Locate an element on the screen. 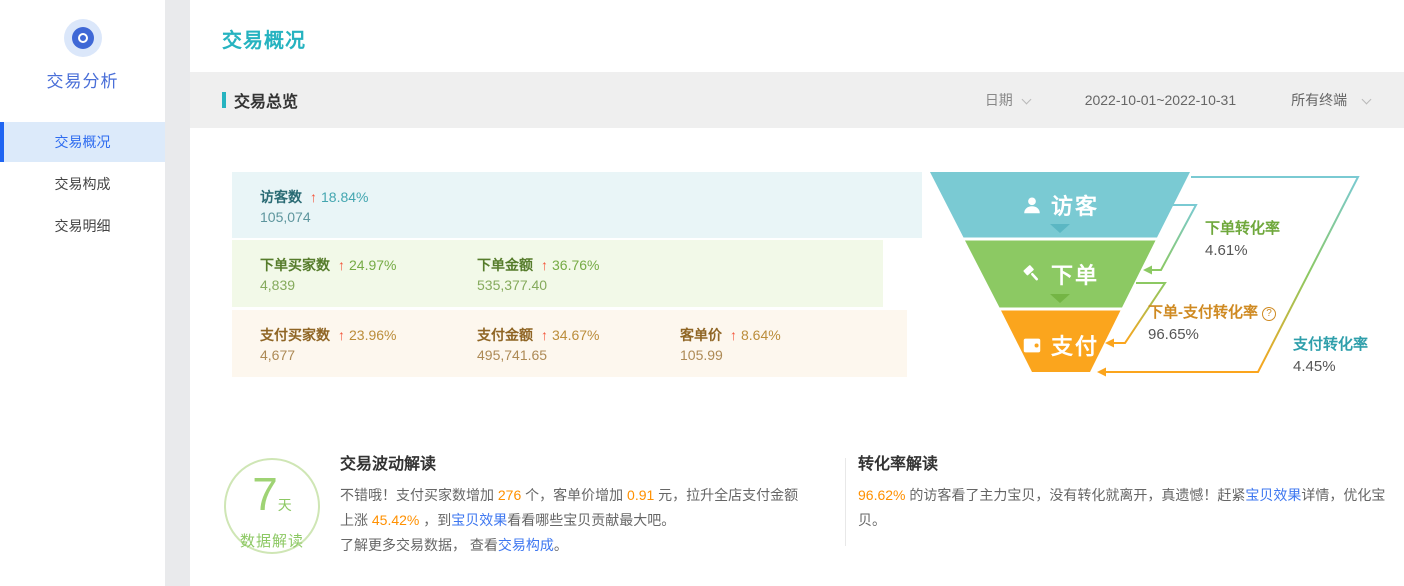 This screenshot has height=586, width=1404. rate-label: 下单-支付转化率 is located at coordinates (1203, 312).